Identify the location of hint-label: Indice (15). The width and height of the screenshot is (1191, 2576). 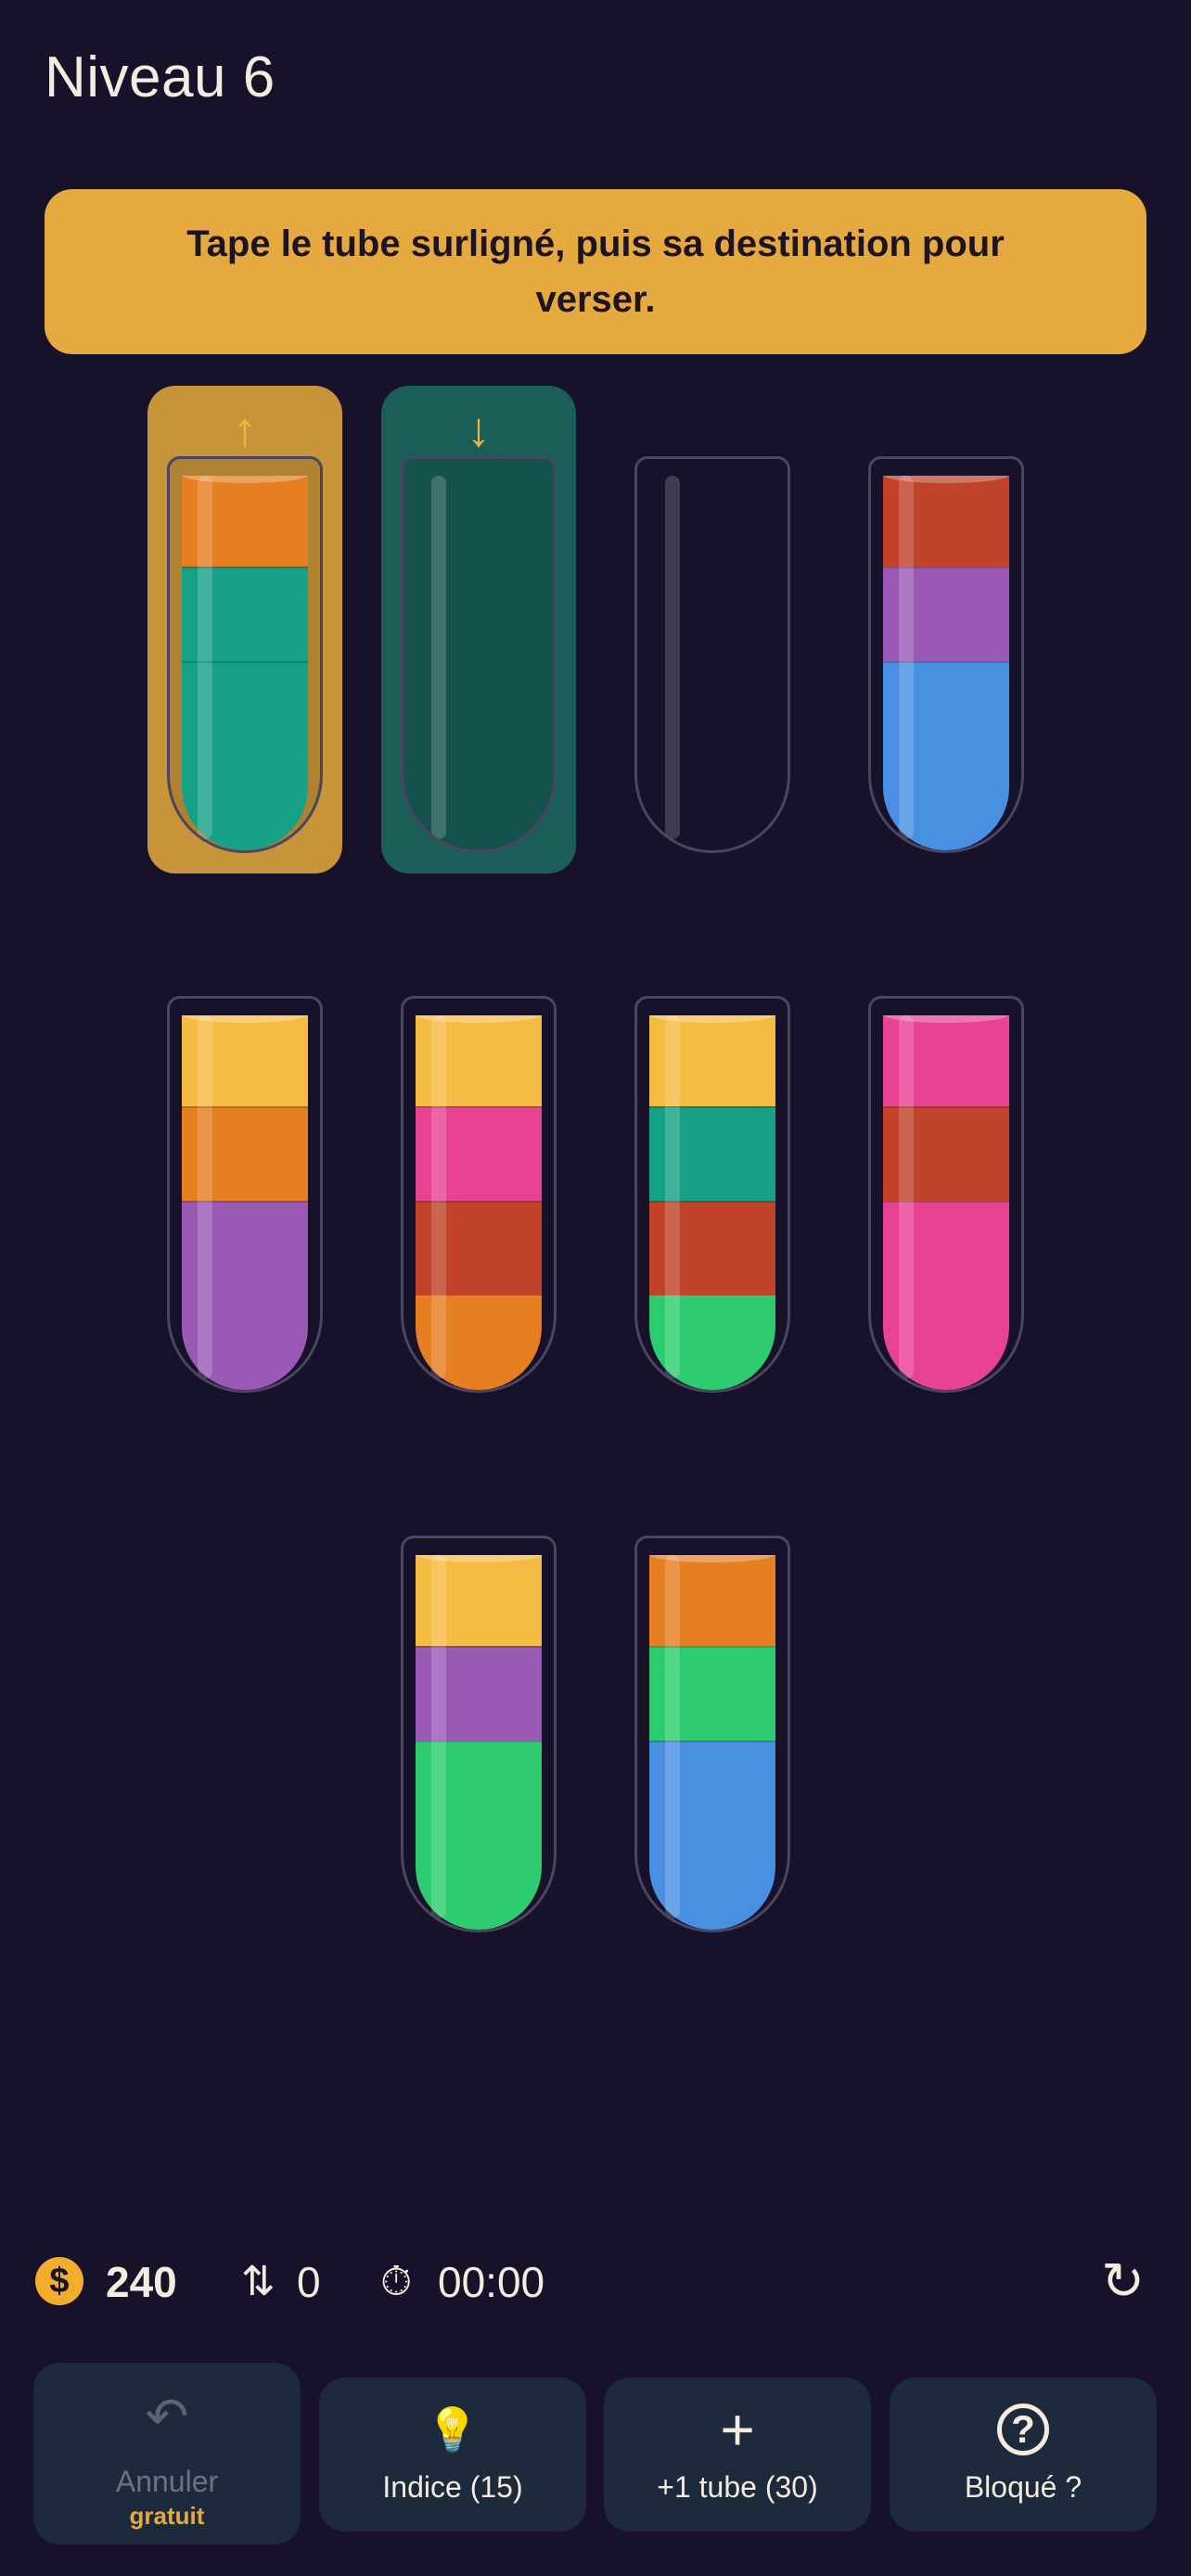
(452, 2487).